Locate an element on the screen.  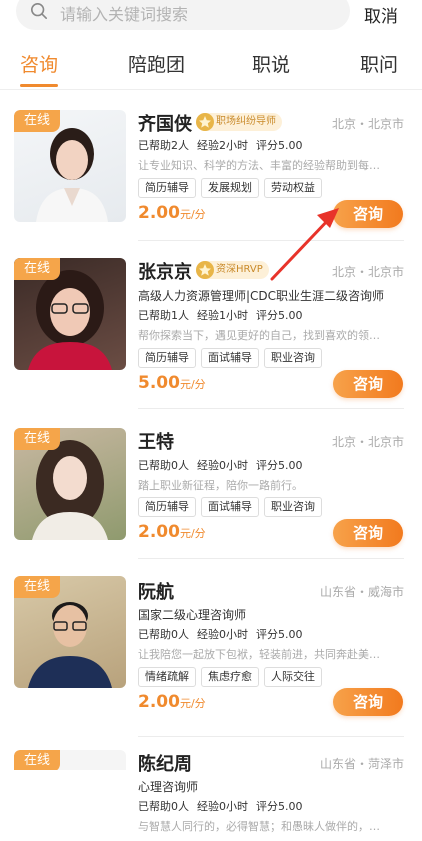
tag-chip: 人际交往 is located at coordinates (293, 677).